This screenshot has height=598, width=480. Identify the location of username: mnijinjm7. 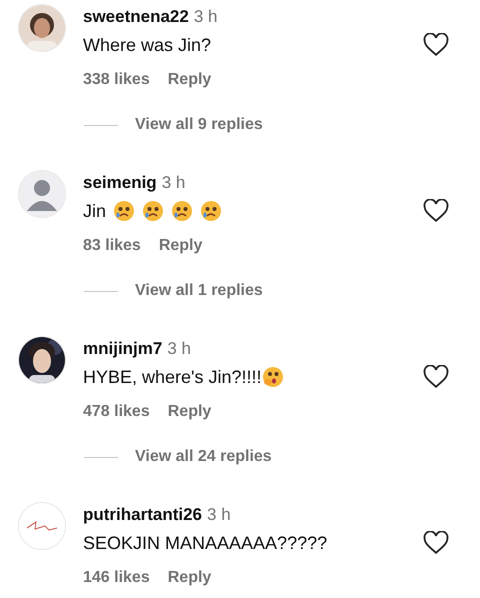
(122, 349).